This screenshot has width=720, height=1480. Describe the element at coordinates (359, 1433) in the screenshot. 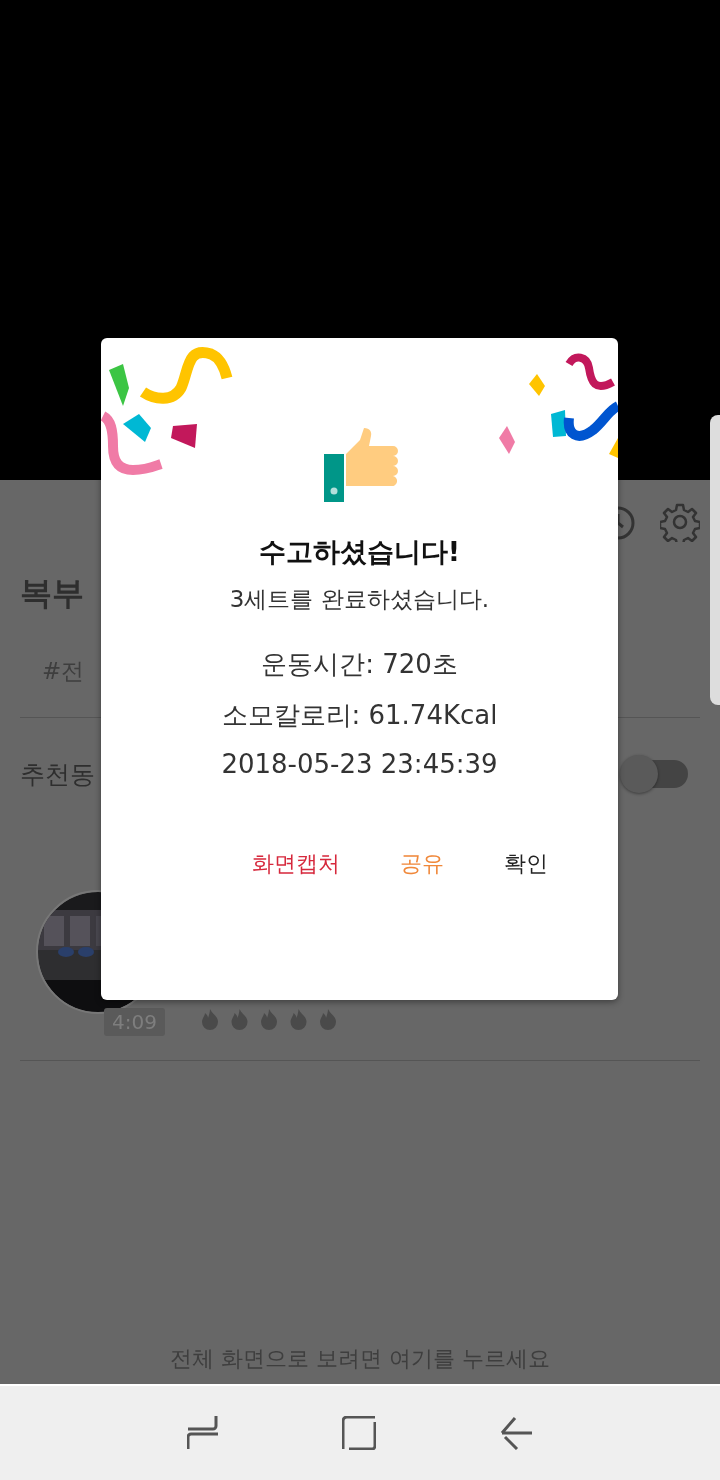

I see `home-icon` at that location.